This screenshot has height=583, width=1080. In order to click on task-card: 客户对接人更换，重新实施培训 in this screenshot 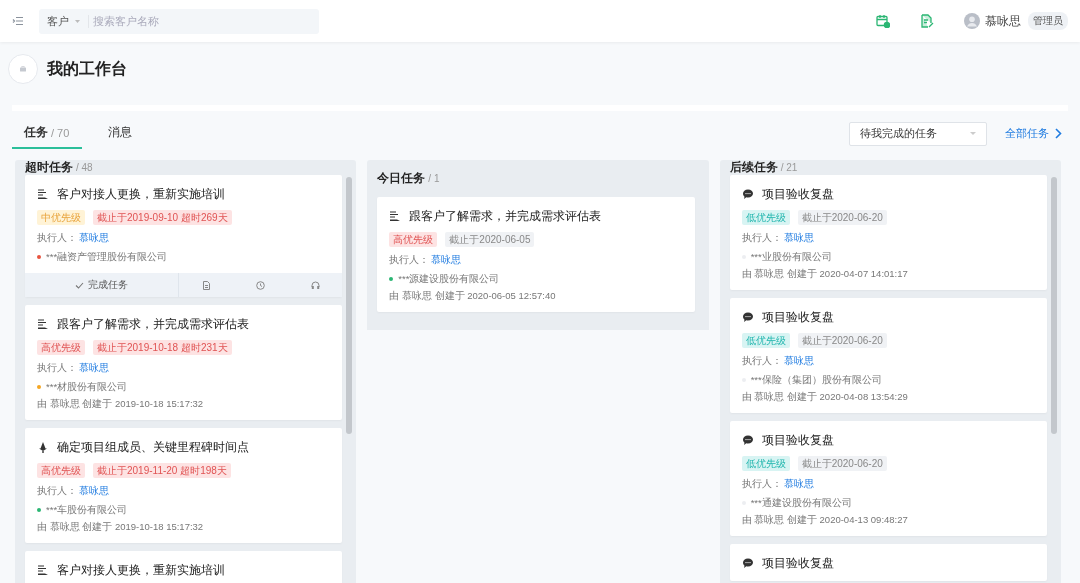, I will do `click(184, 567)`.